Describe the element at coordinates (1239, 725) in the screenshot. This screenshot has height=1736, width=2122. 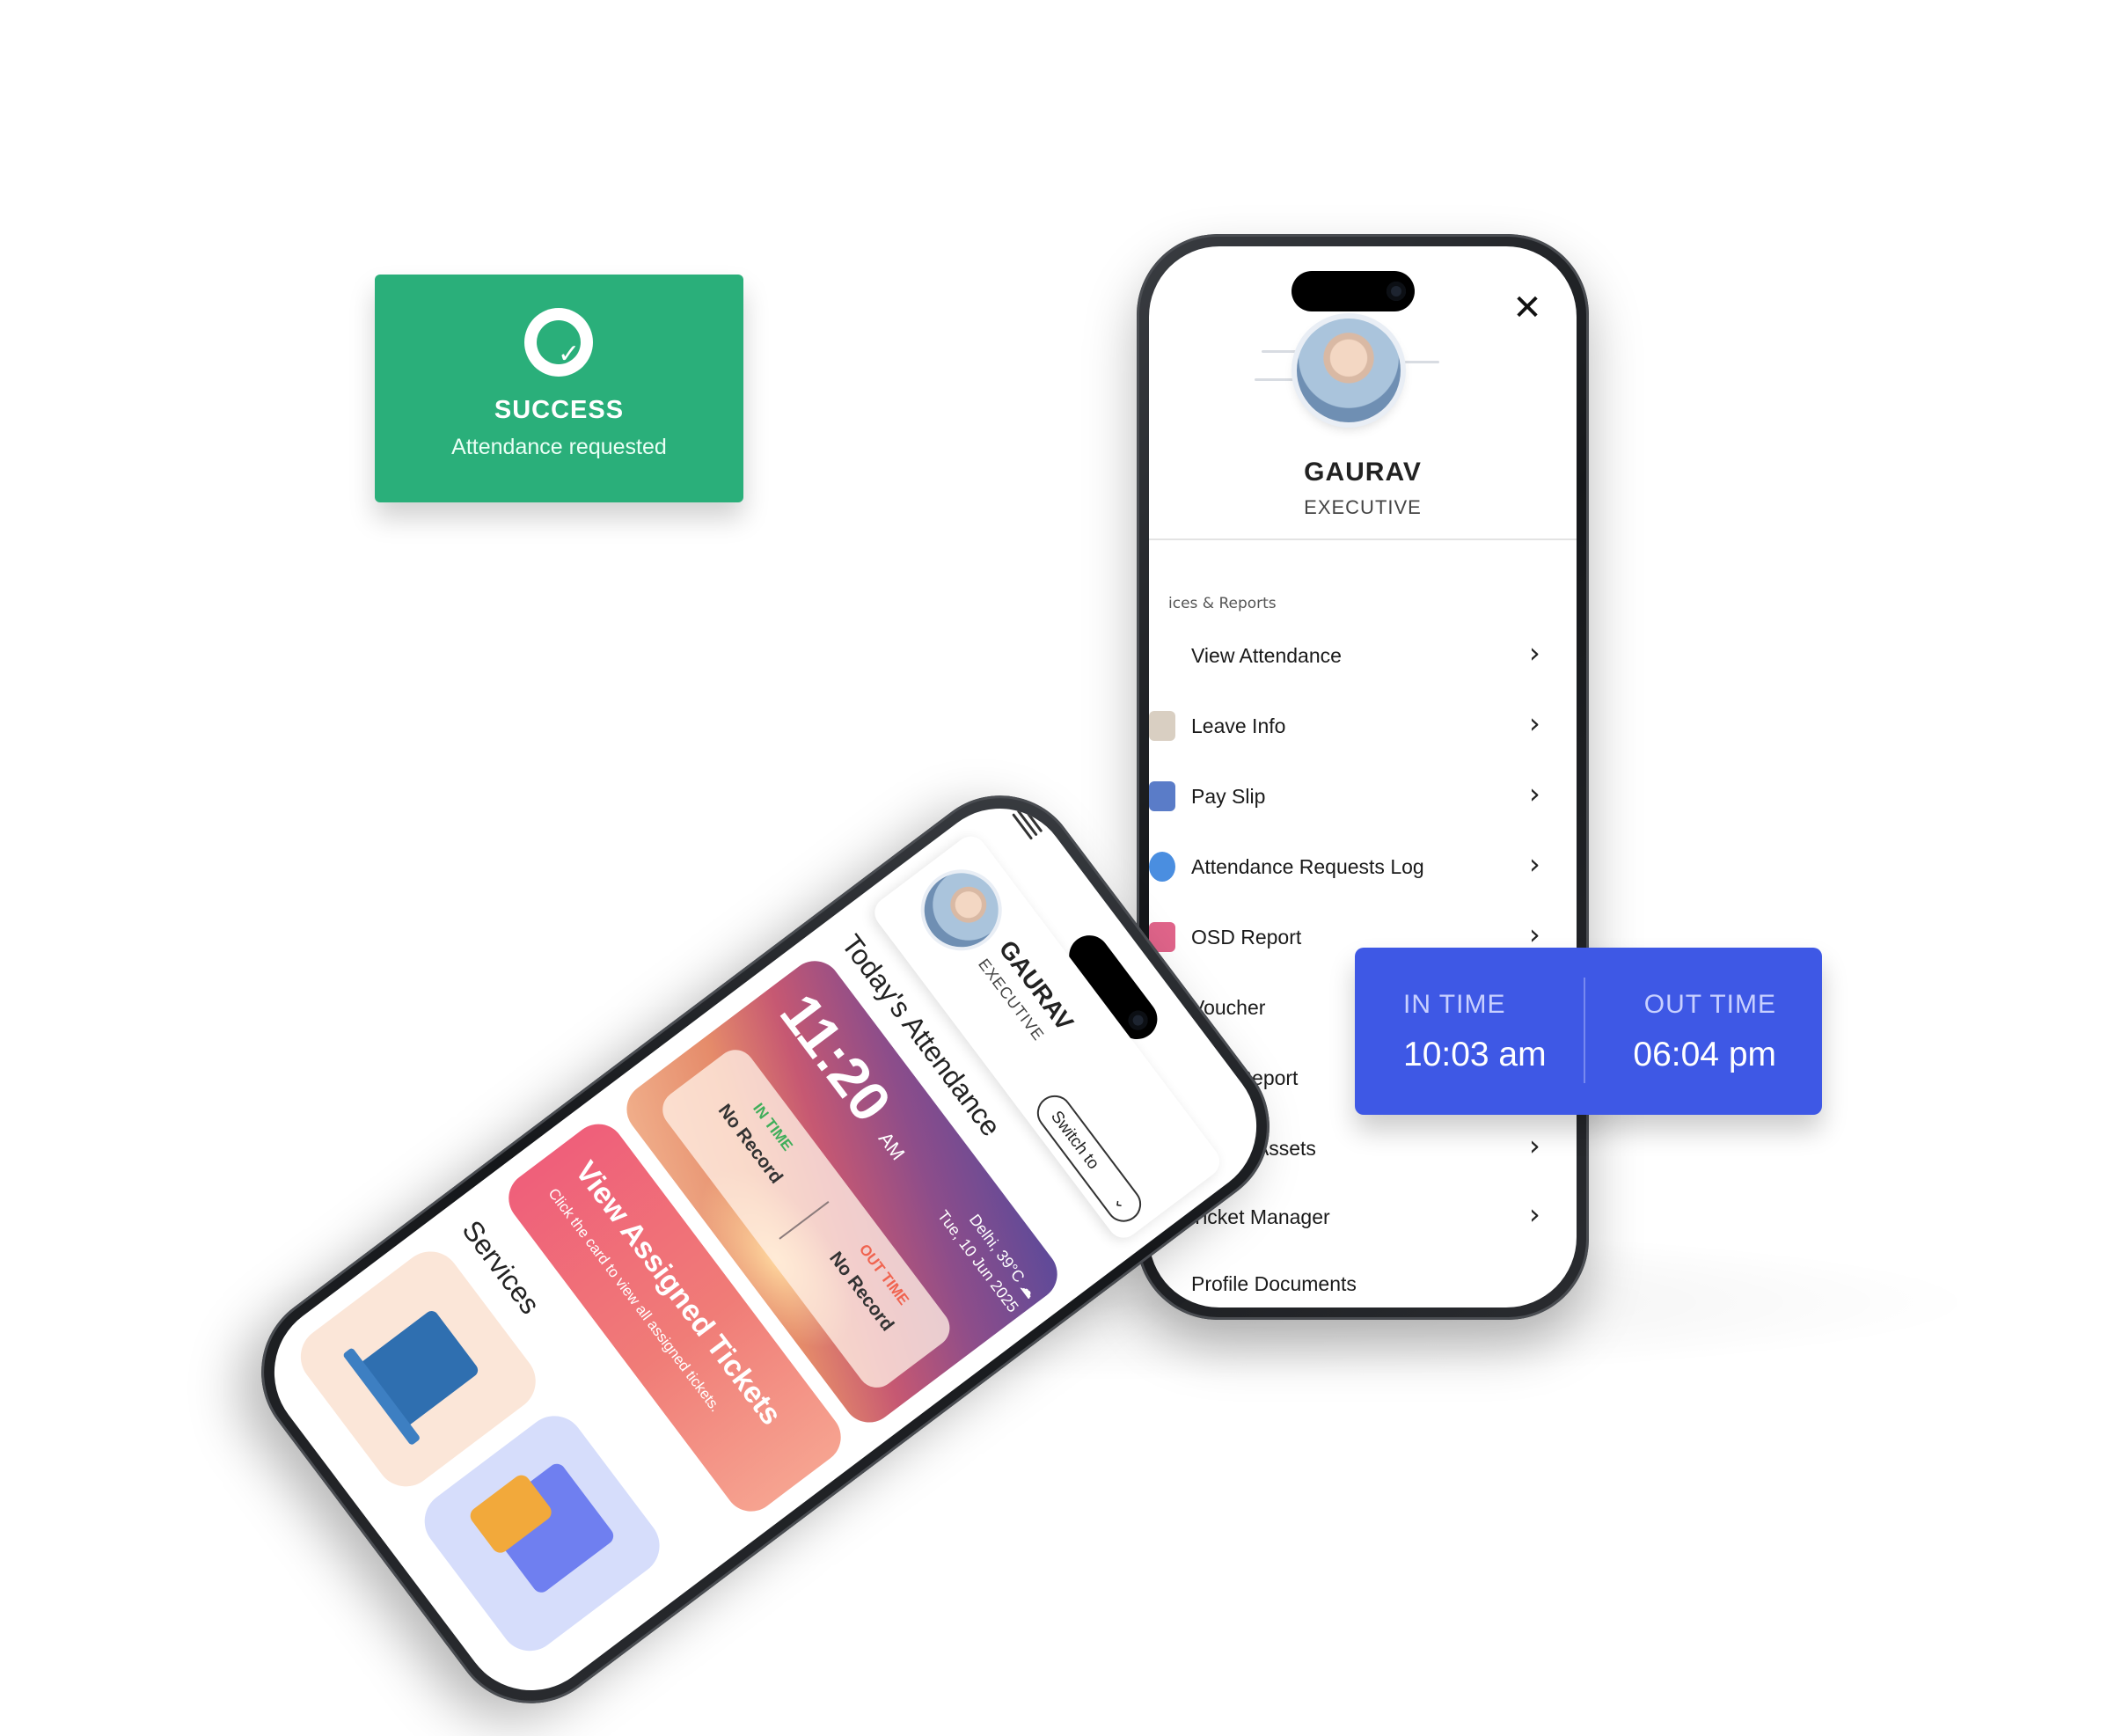
I see `menu-item-label: Leave Info` at that location.